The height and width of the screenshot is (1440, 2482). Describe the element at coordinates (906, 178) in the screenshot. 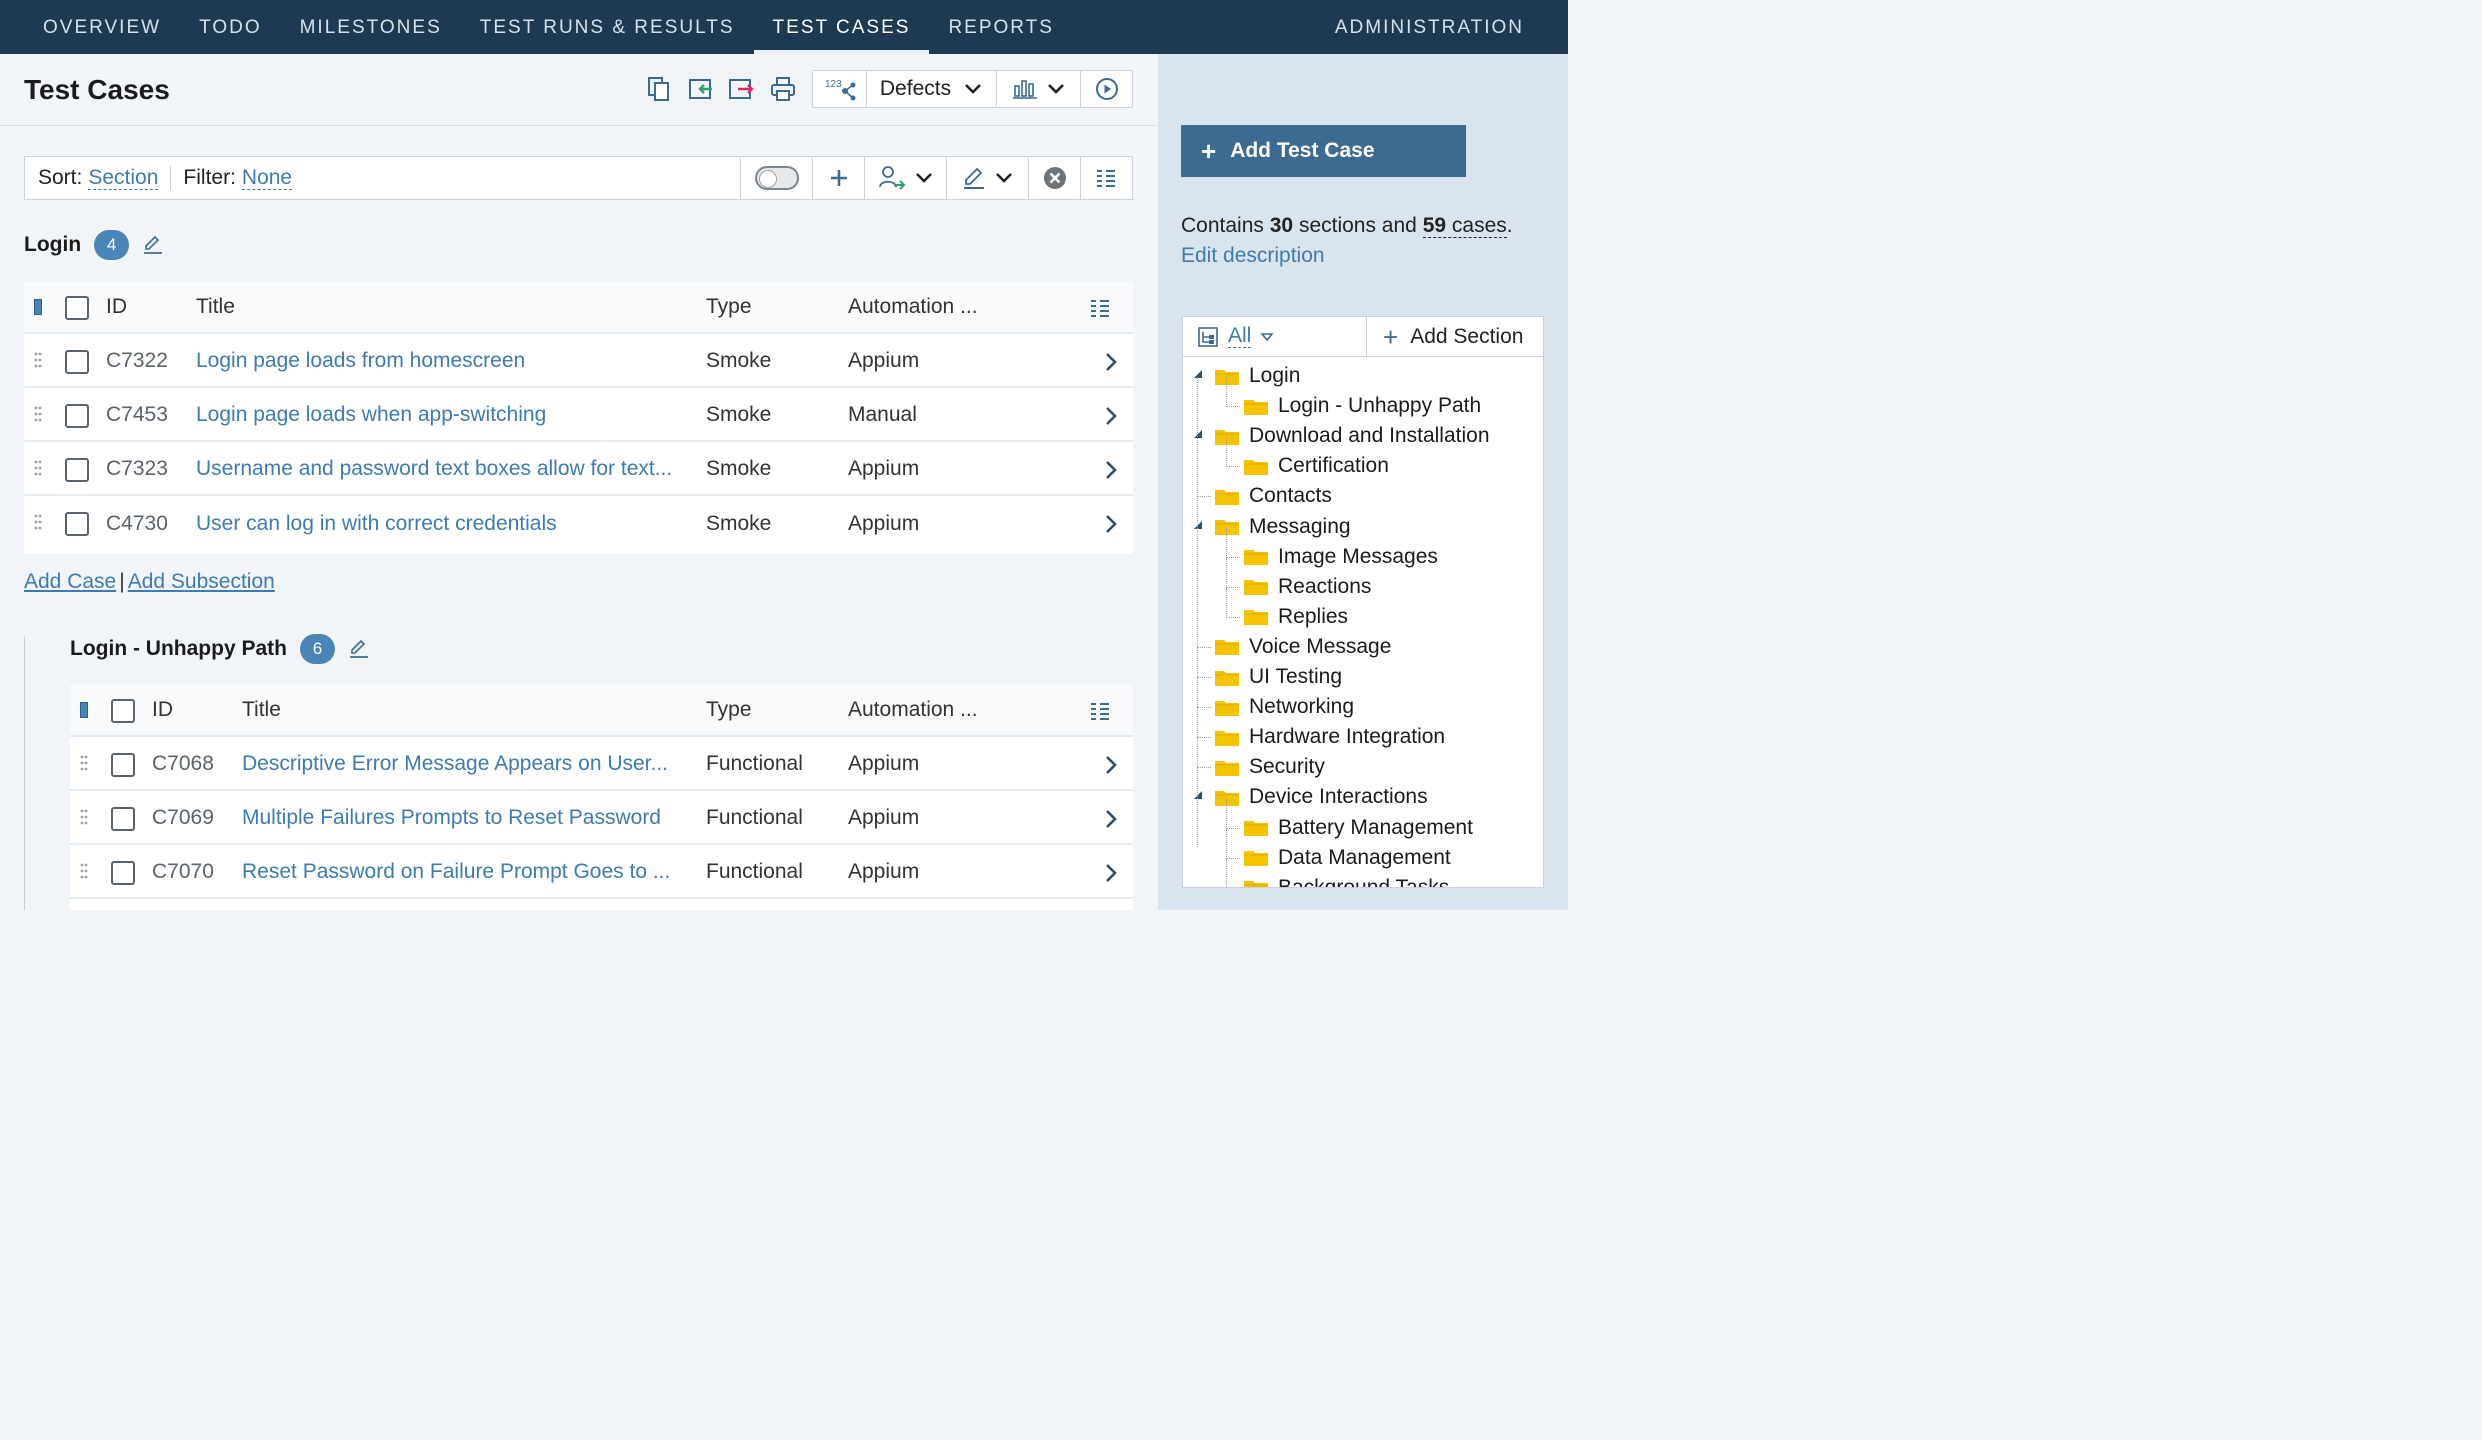

I see `assign-dropdown` at that location.